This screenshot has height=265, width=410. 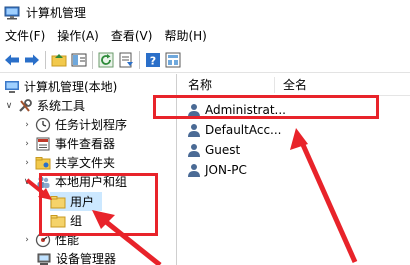 I want to click on tree-item-shared-folders: › 共享文件夹, so click(x=68, y=162).